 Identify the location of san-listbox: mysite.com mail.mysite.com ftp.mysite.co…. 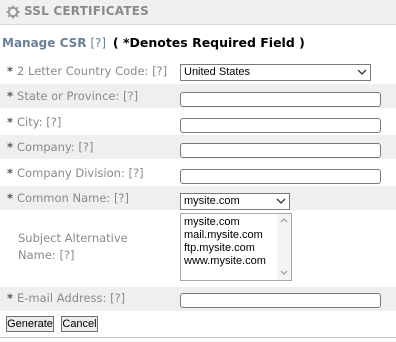
(236, 247).